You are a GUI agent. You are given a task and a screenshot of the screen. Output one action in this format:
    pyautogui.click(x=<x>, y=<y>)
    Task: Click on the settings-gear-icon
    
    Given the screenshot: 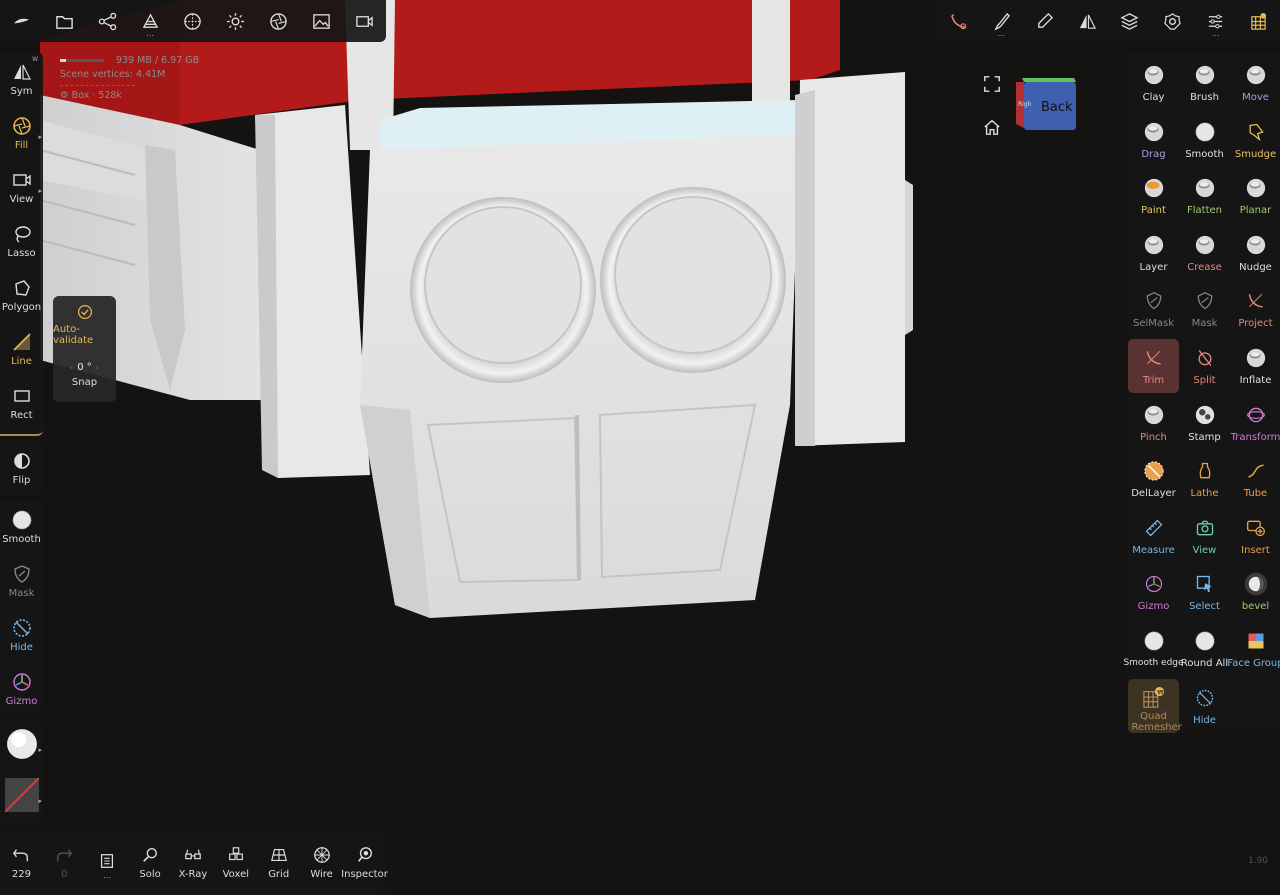 What is the action you would take?
    pyautogui.click(x=1173, y=21)
    